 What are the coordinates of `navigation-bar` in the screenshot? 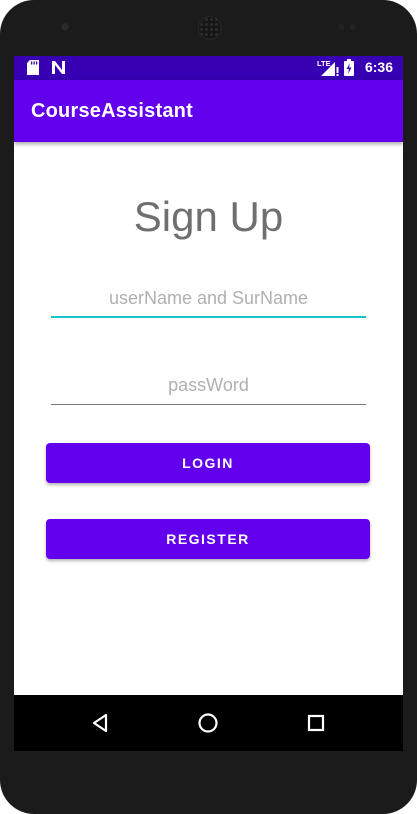 It's located at (208, 723).